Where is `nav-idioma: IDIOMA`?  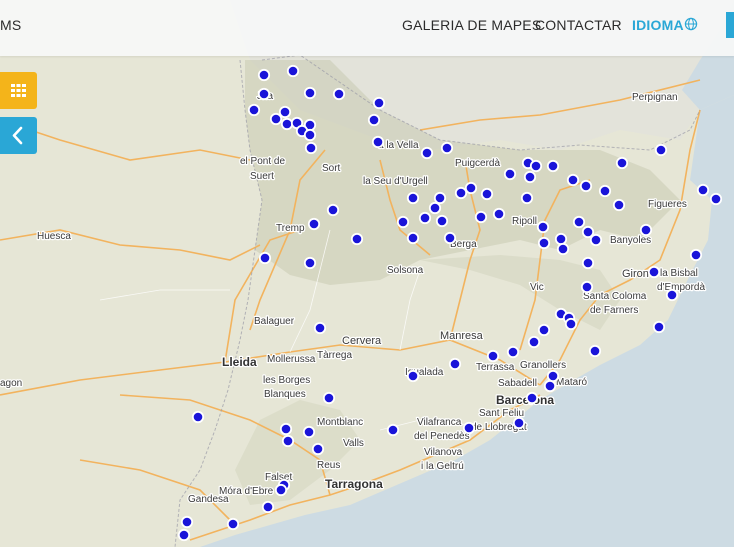
nav-idioma: IDIOMA is located at coordinates (658, 25).